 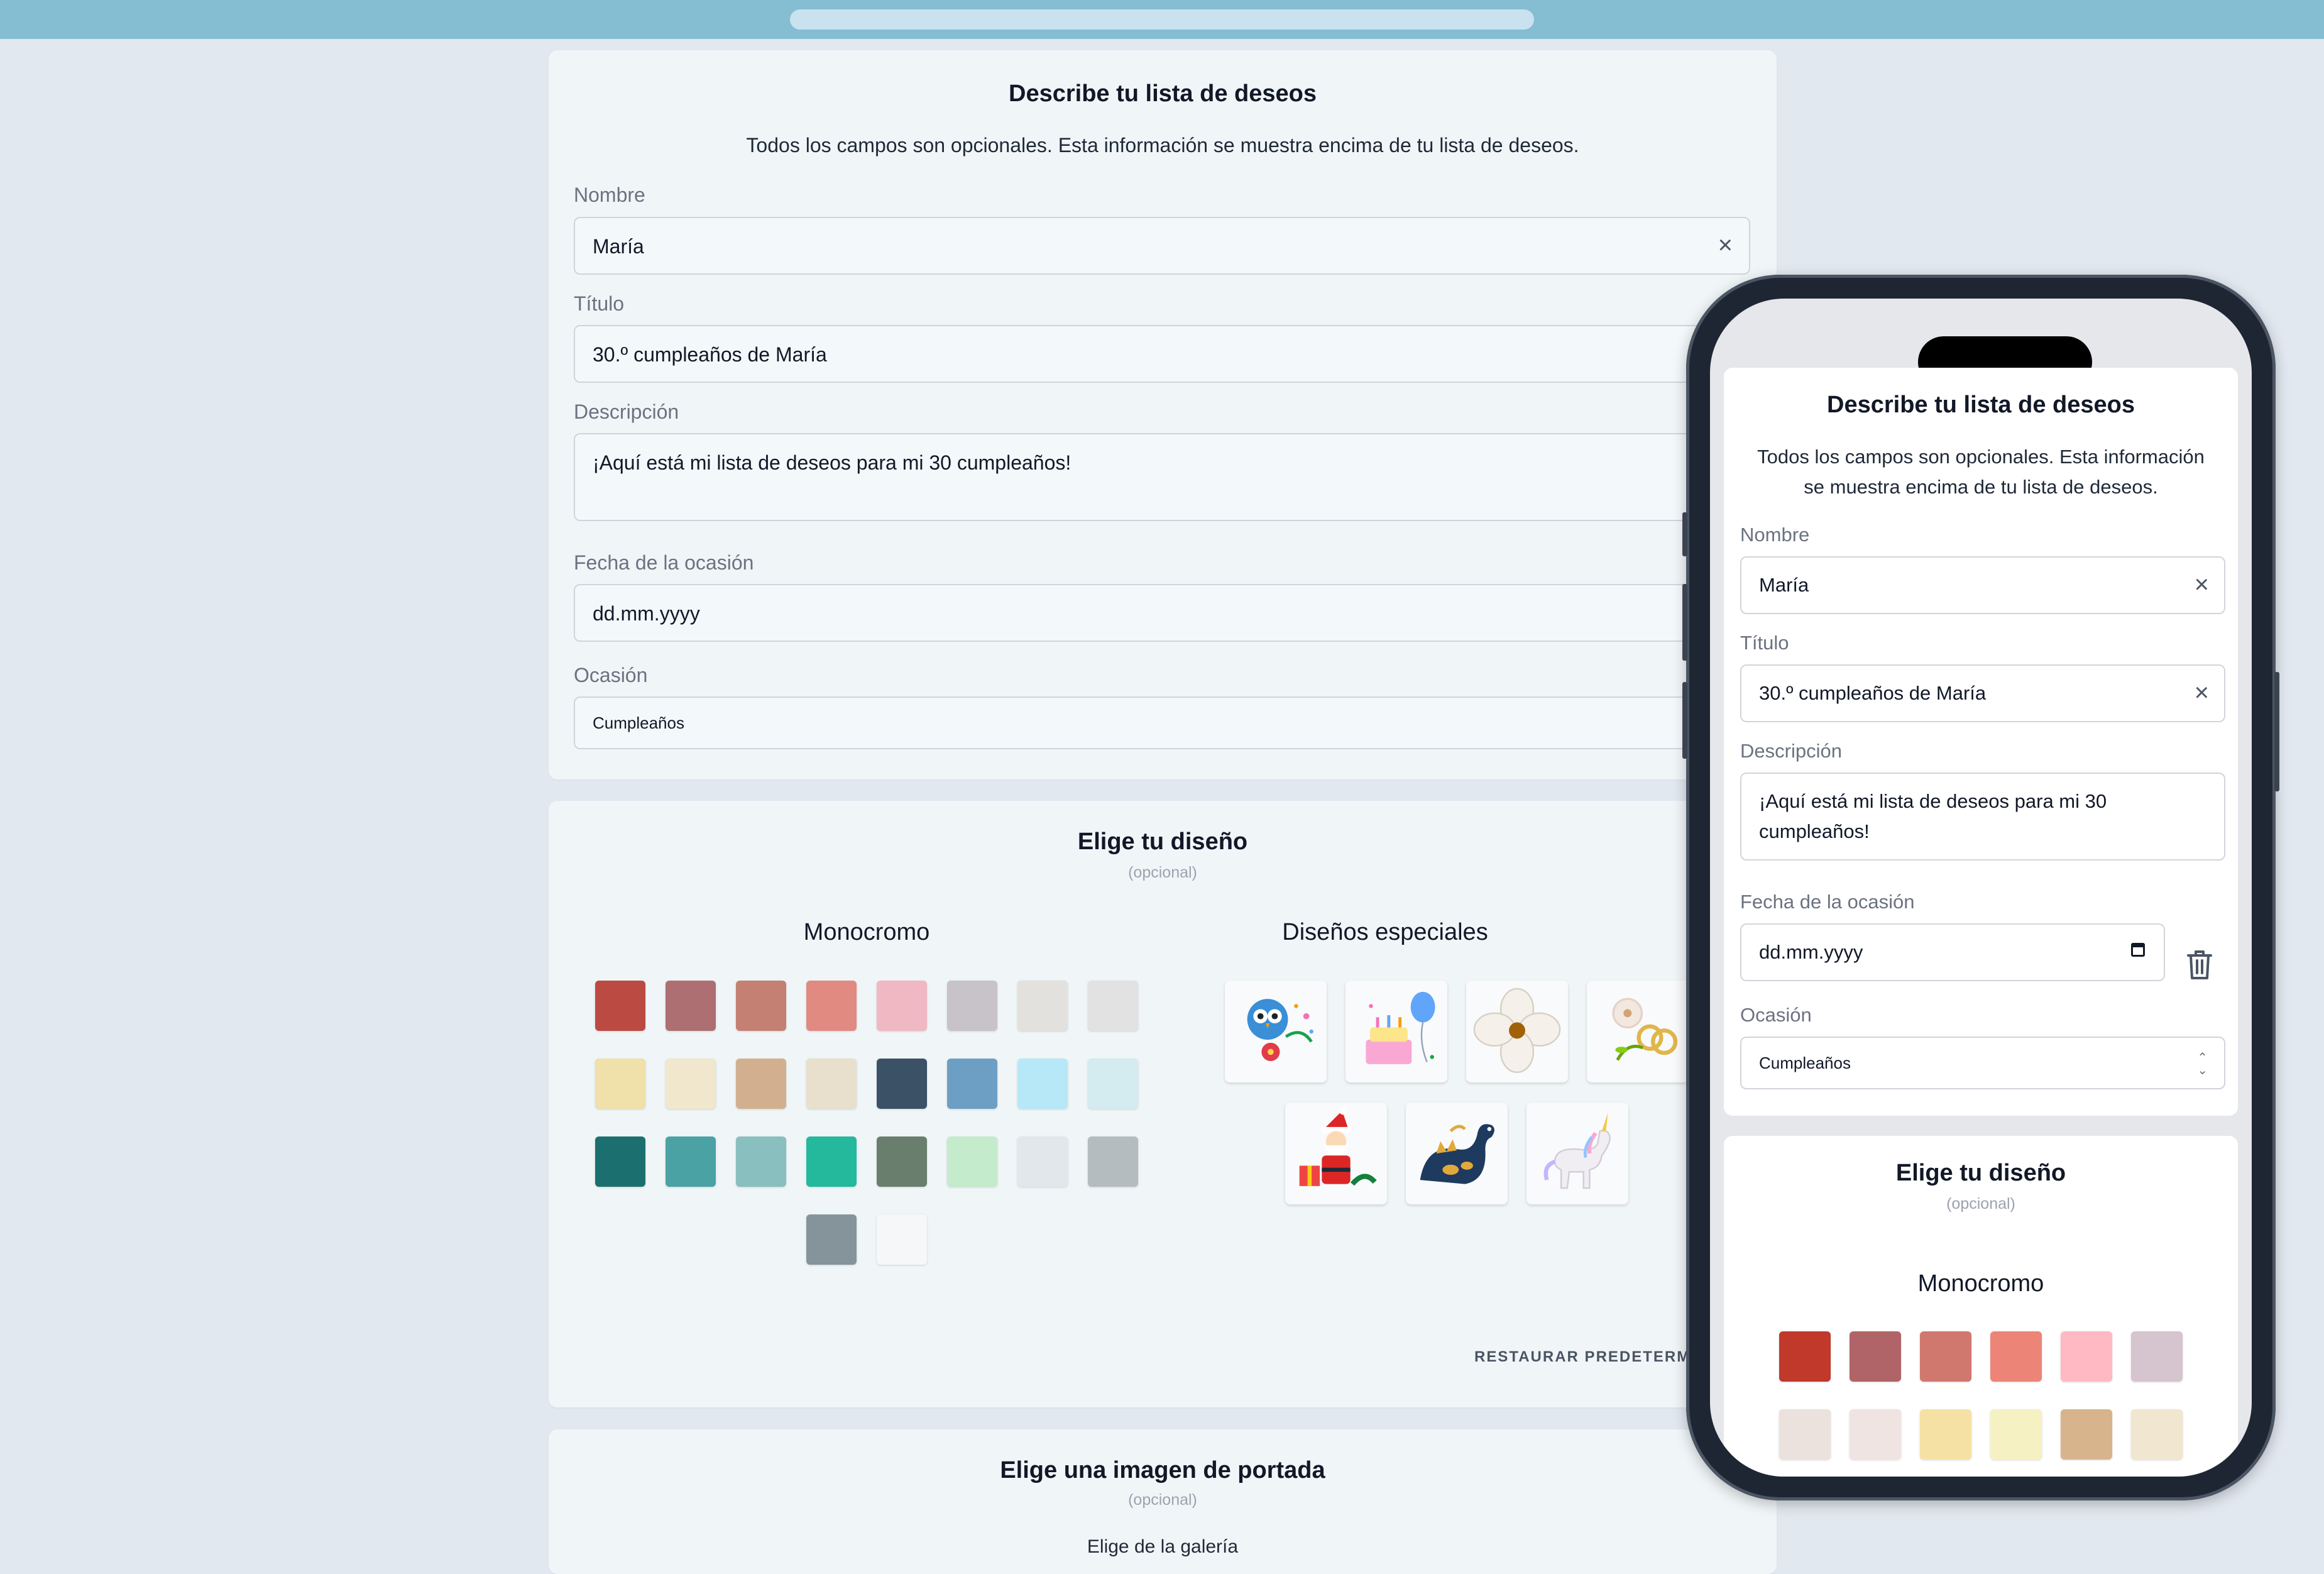 What do you see at coordinates (1981, 1306) in the screenshot?
I see `phone-design-card: Elige tu diseño (opcional) Monocromo` at bounding box center [1981, 1306].